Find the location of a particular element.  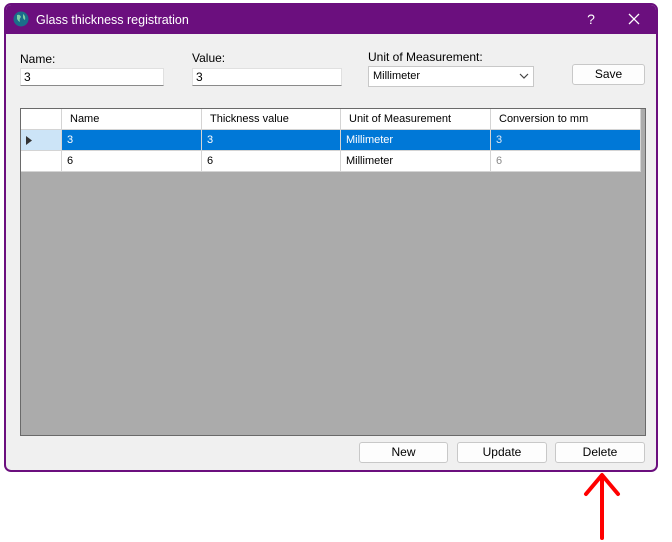

red-up-arrow-icon is located at coordinates (602, 506).